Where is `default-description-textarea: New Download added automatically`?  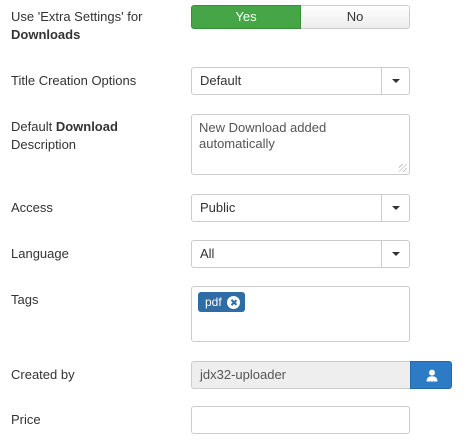
default-description-textarea: New Download added automatically is located at coordinates (300, 144).